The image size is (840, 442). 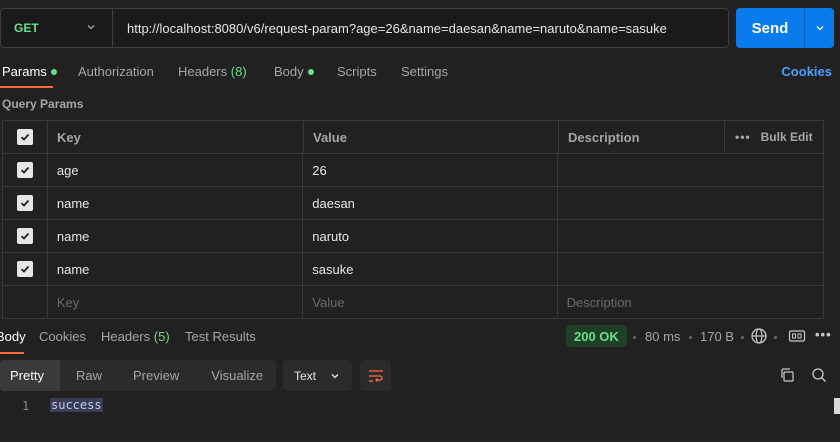 I want to click on tab-headers: Headers (8), so click(x=212, y=71).